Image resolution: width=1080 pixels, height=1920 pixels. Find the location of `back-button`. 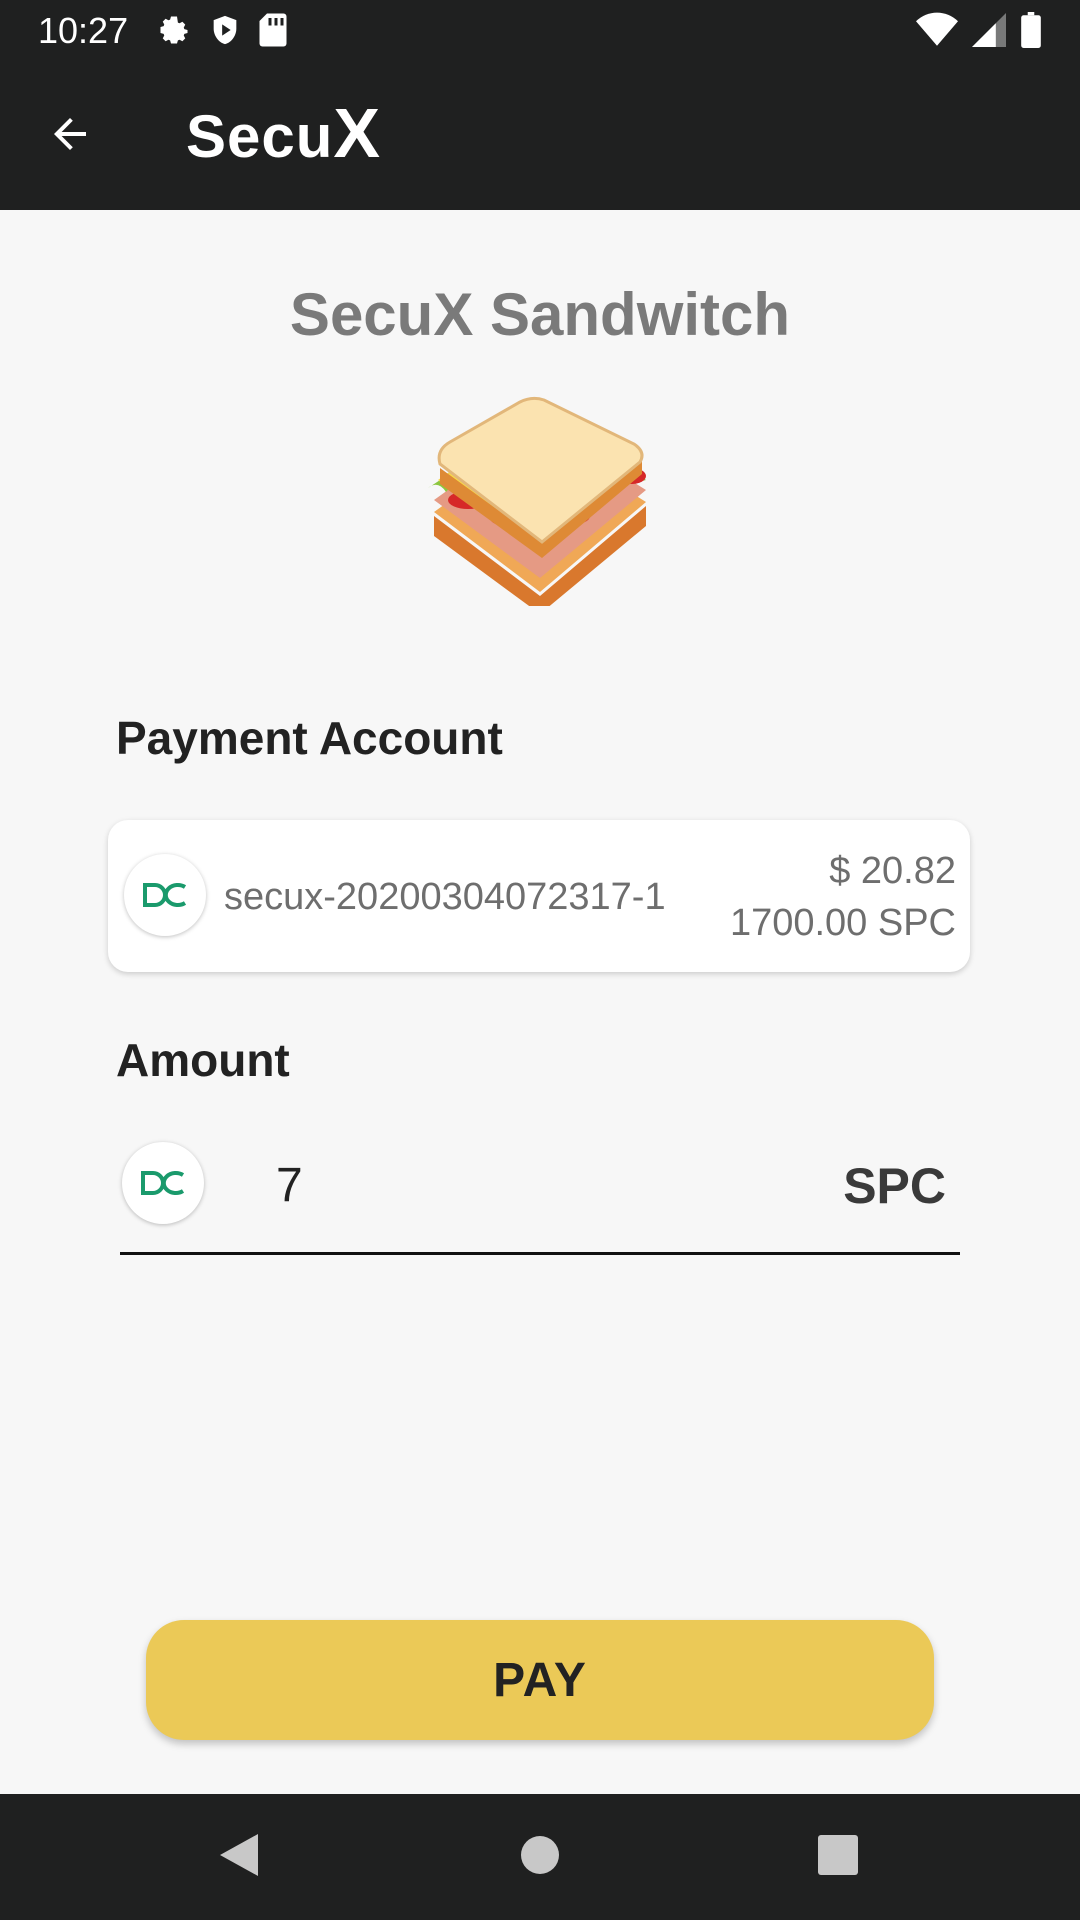

back-button is located at coordinates (70, 136).